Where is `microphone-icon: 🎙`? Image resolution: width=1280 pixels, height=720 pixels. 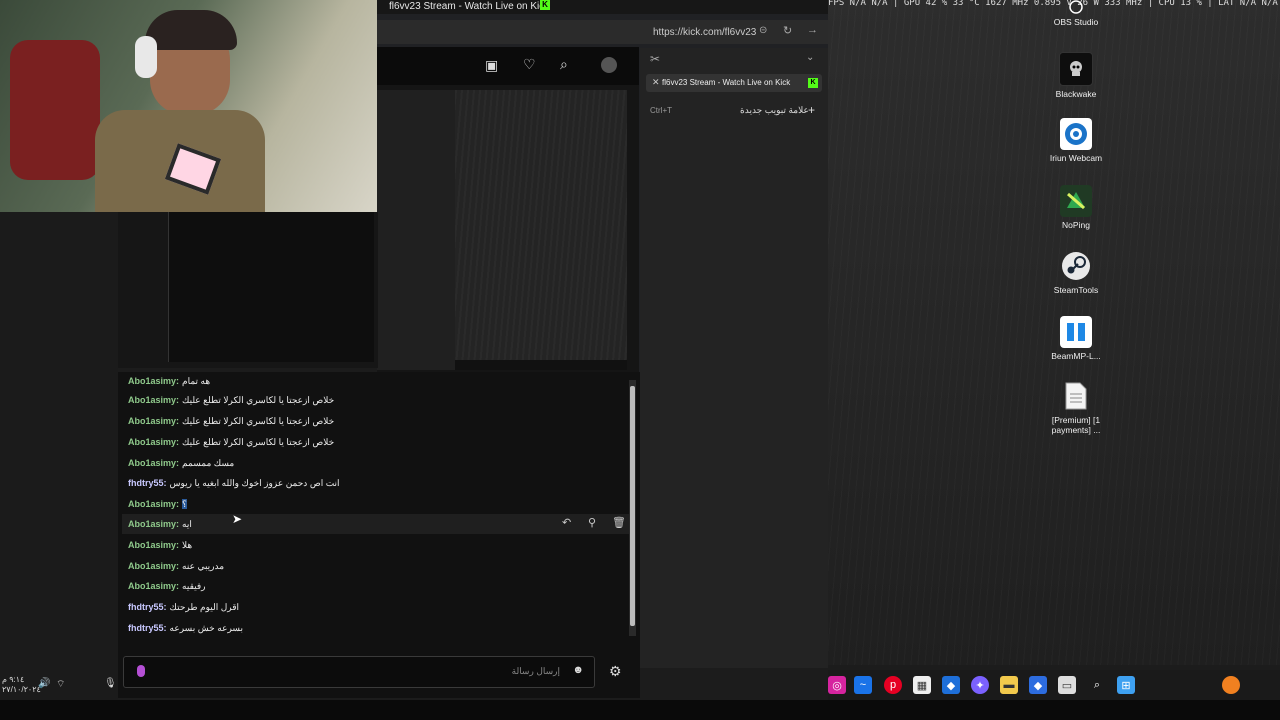
microphone-icon: 🎙 is located at coordinates (110, 683).